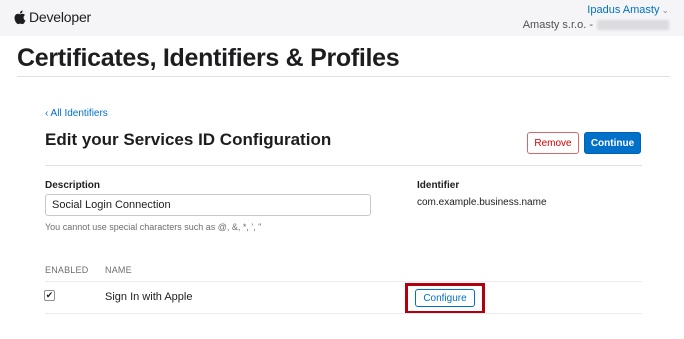 The image size is (684, 339). What do you see at coordinates (149, 297) in the screenshot?
I see `capability-name: Sign In with Apple` at bounding box center [149, 297].